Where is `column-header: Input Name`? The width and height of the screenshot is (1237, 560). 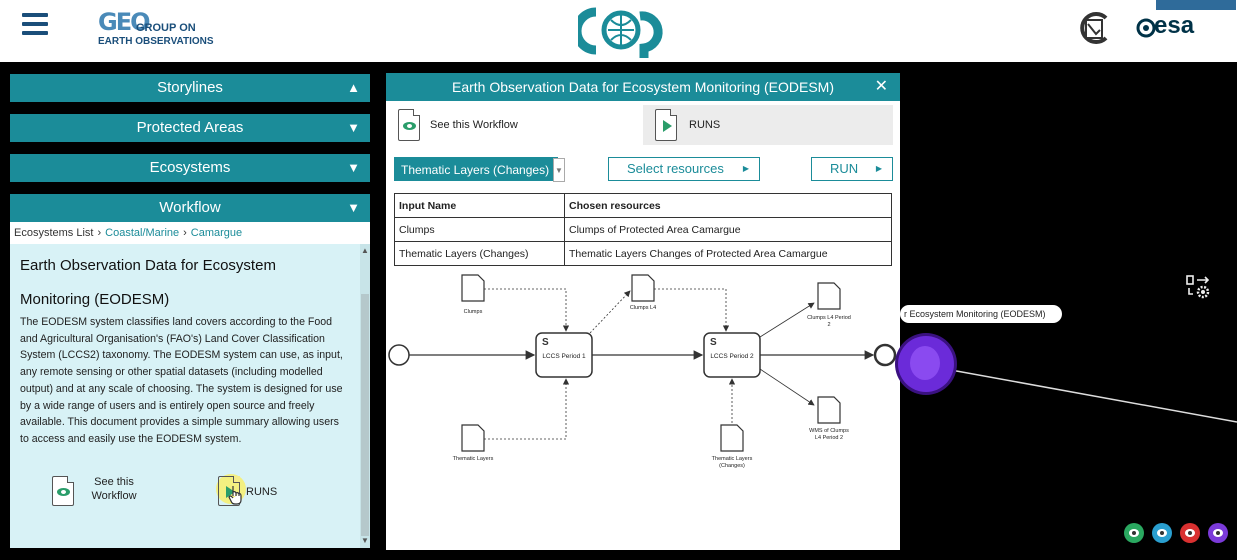
column-header: Input Name is located at coordinates (479, 205).